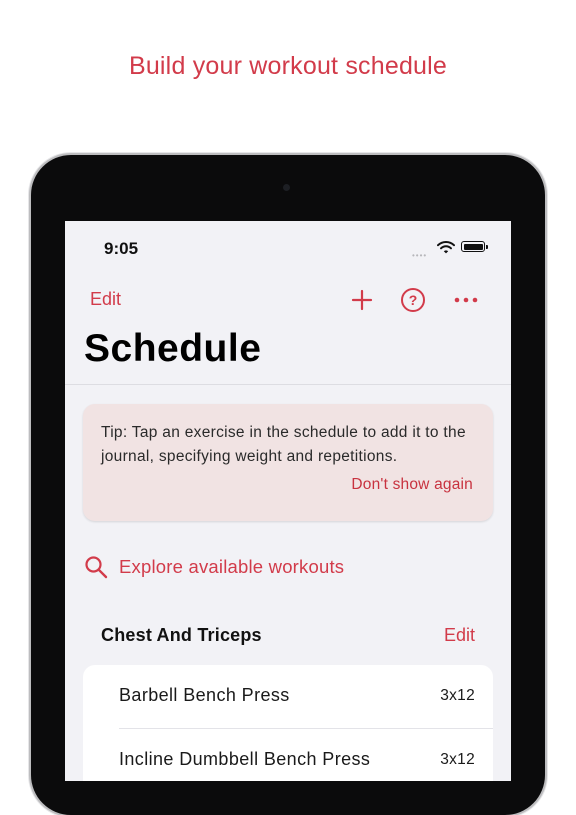 The width and height of the screenshot is (576, 815). I want to click on camera-dot, so click(286, 187).